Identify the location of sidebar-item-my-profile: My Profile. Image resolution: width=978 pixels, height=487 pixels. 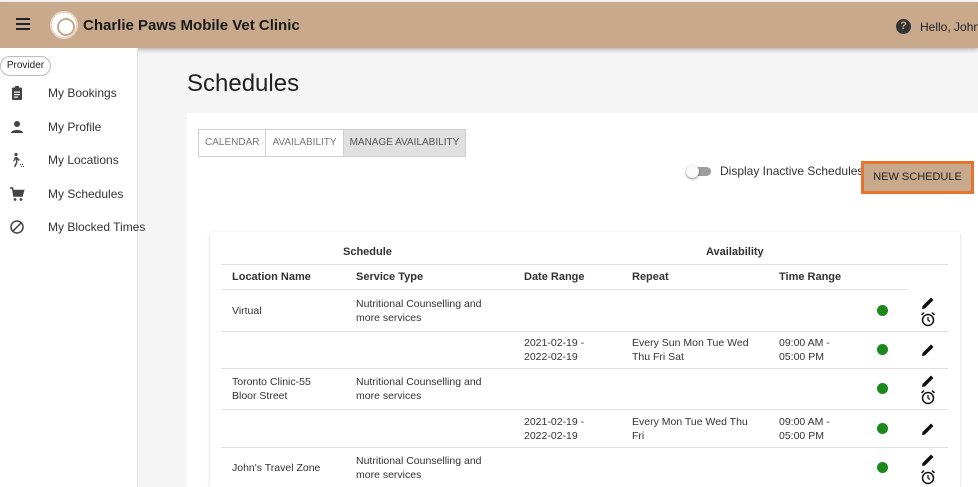
(69, 127).